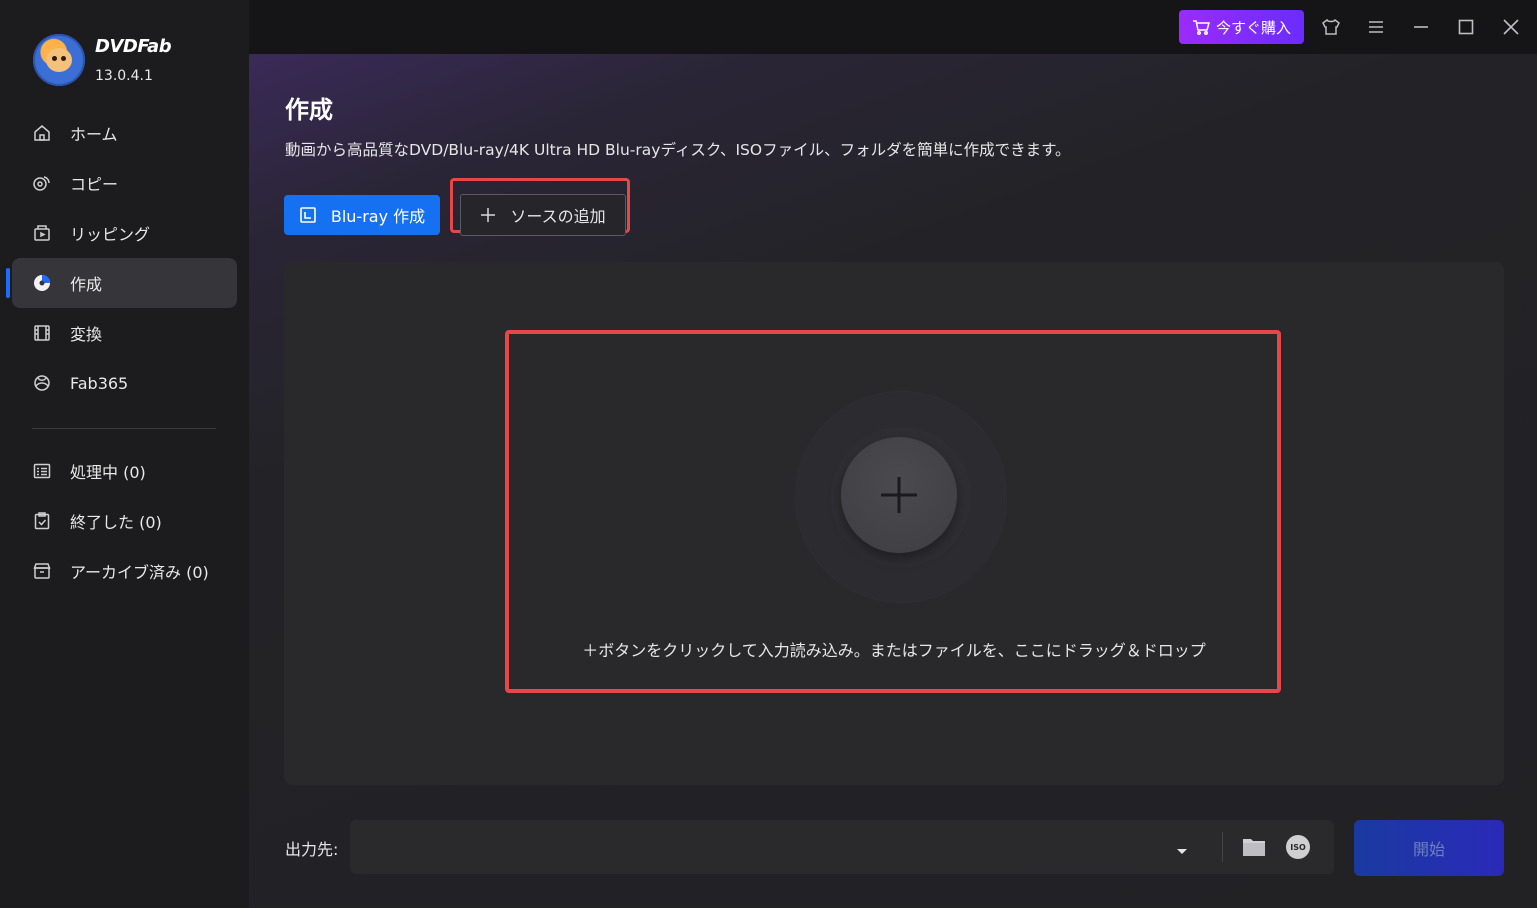  I want to click on processing-icon, so click(42, 471).